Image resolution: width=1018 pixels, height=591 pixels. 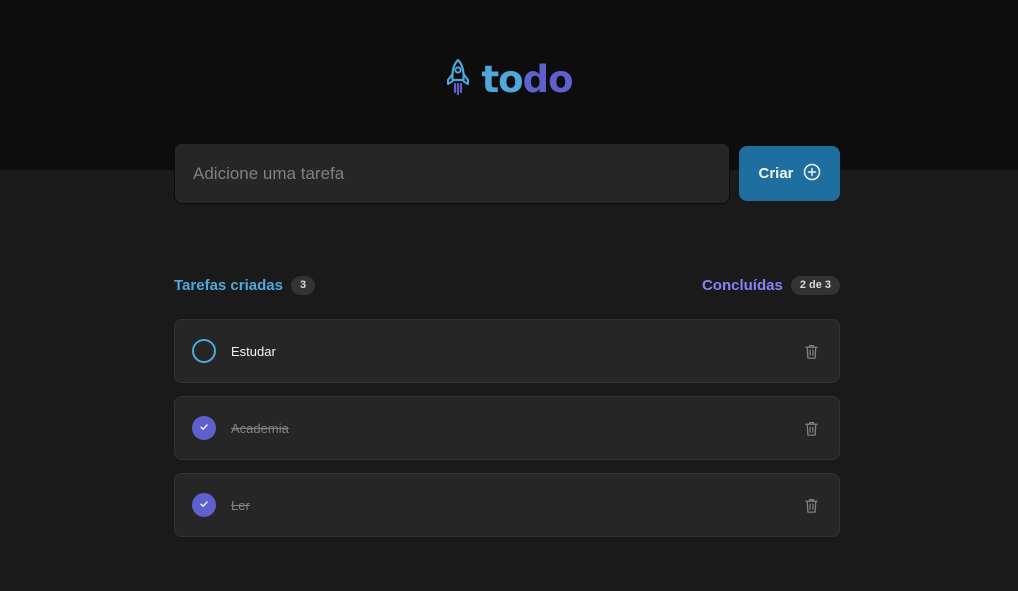 I want to click on done-counter: 2 de 3, so click(x=815, y=285).